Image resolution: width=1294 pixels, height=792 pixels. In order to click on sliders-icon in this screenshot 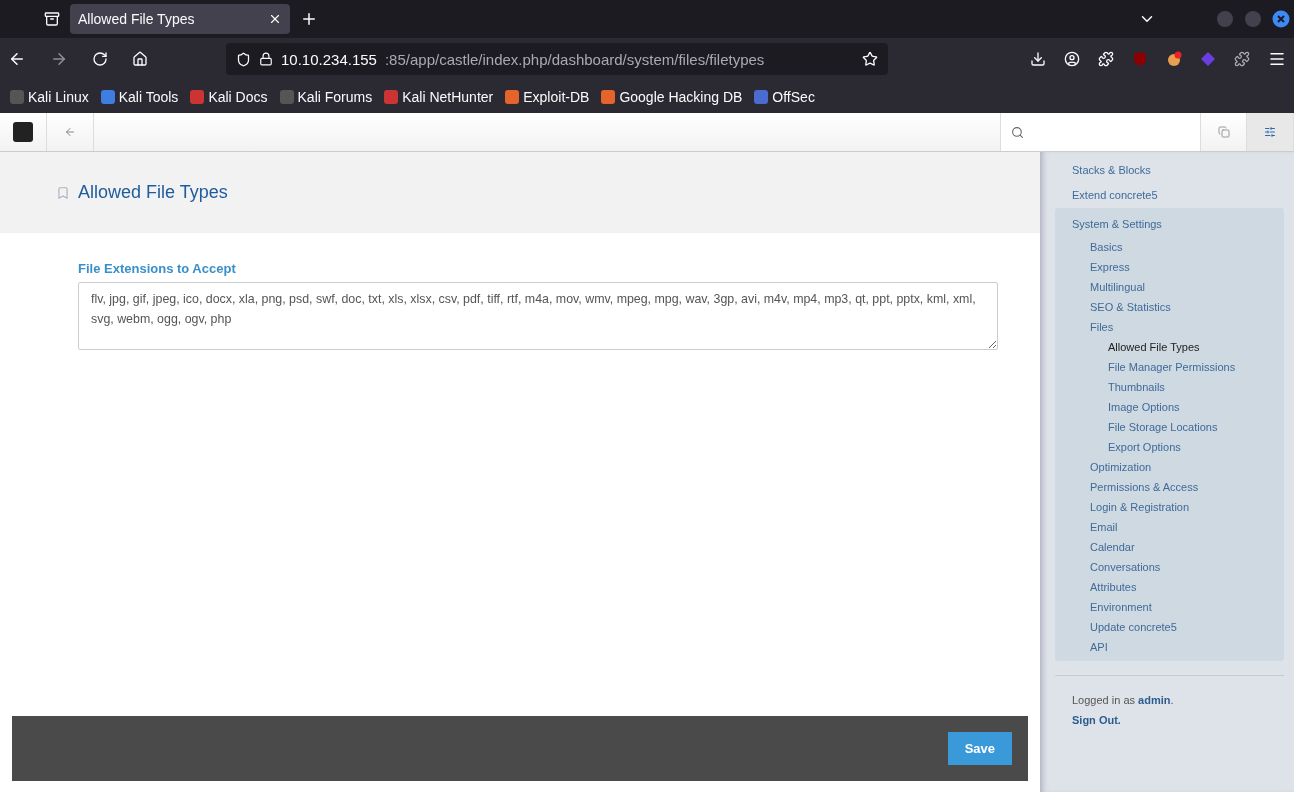, I will do `click(1270, 132)`.